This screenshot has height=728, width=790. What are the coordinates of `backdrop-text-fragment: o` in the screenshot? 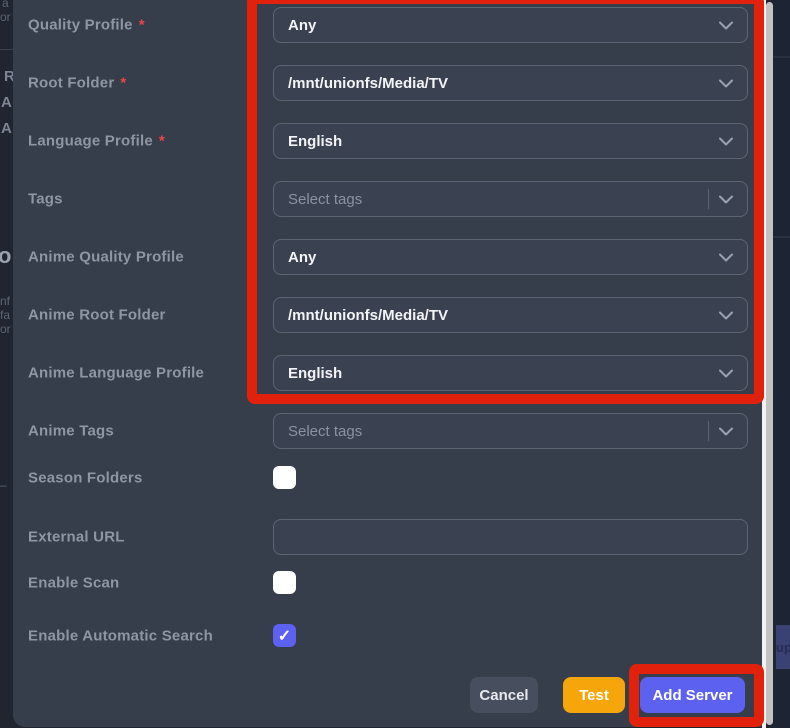 It's located at (6, 255).